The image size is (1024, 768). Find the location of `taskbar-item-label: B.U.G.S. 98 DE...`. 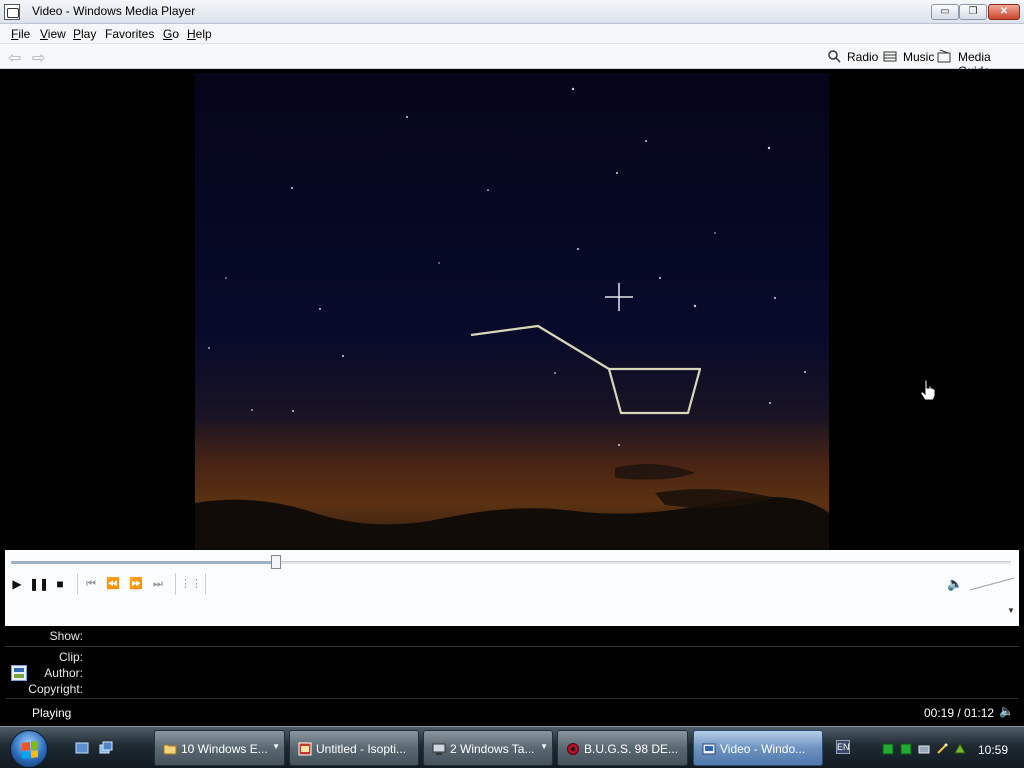

taskbar-item-label: B.U.G.S. 98 DE... is located at coordinates (631, 749).